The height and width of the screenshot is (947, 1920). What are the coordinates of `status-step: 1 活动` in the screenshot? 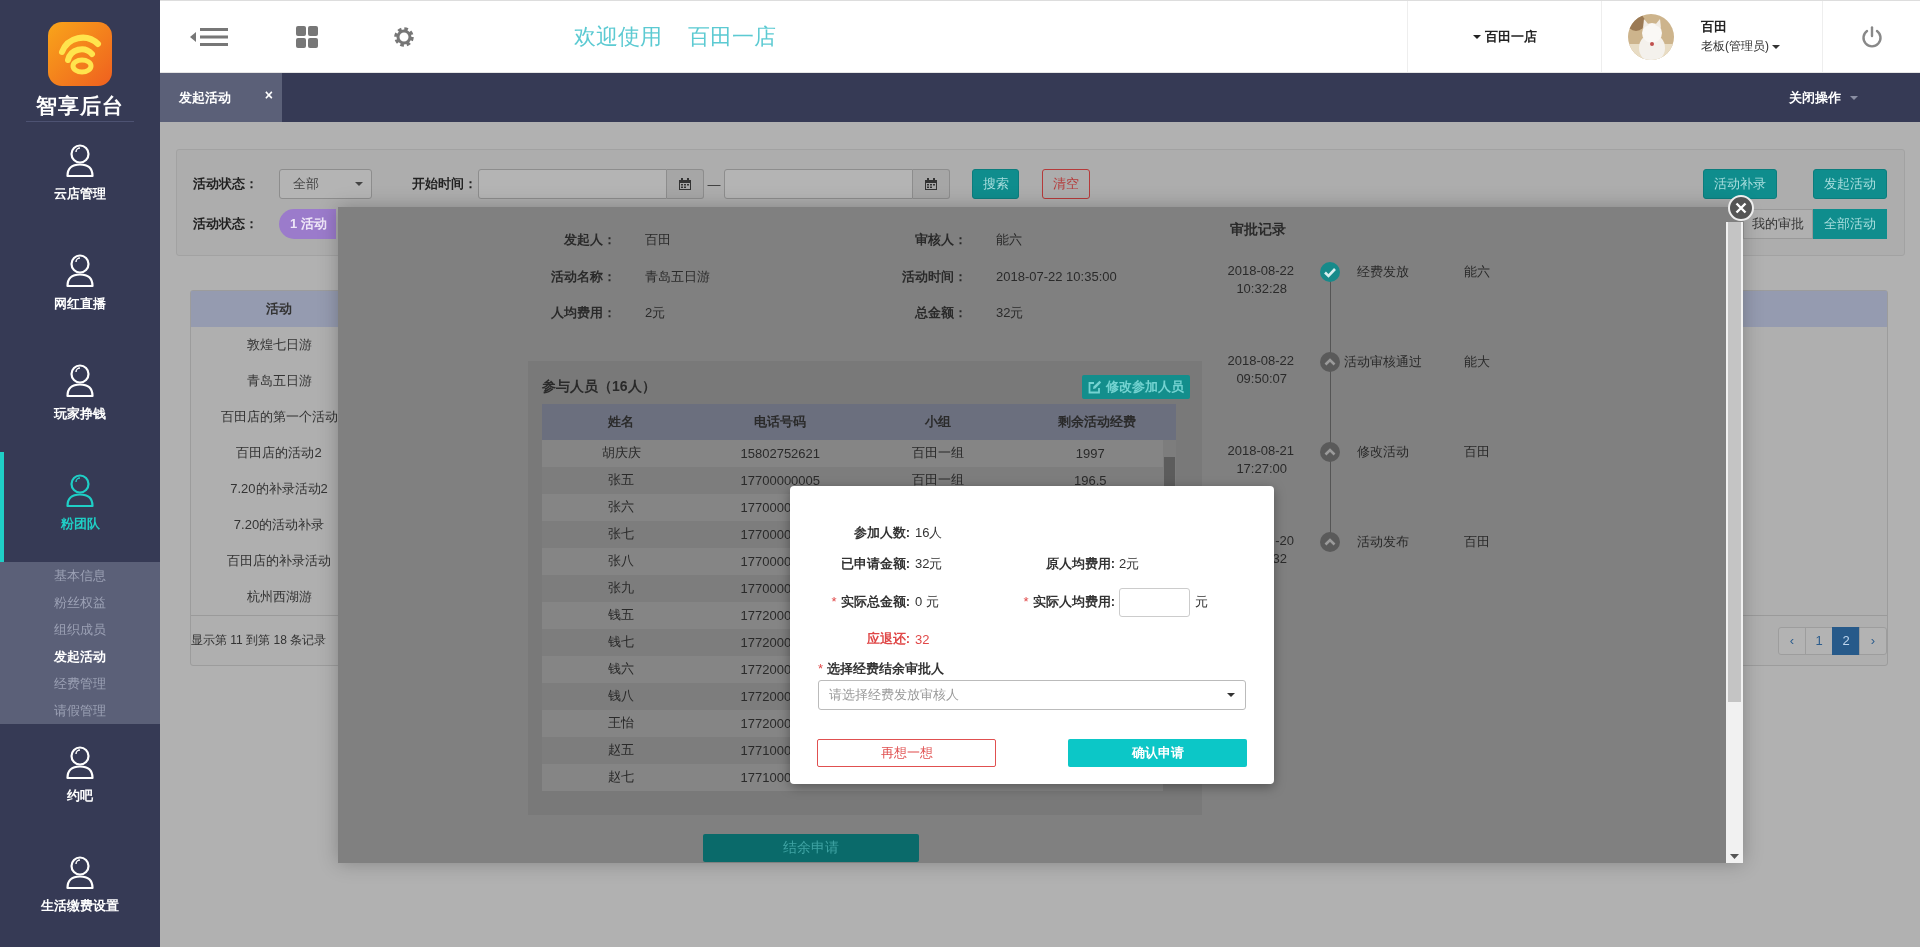 It's located at (307, 224).